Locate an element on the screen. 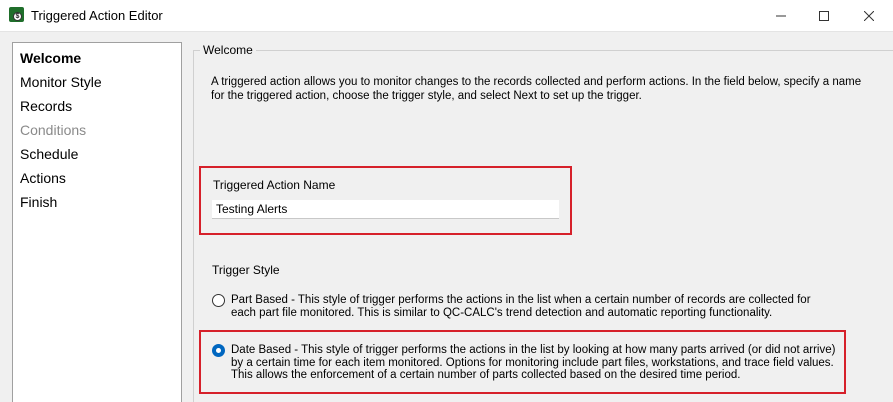 Image resolution: width=893 pixels, height=402 pixels. nav-item-welcome: Welcome is located at coordinates (50, 58).